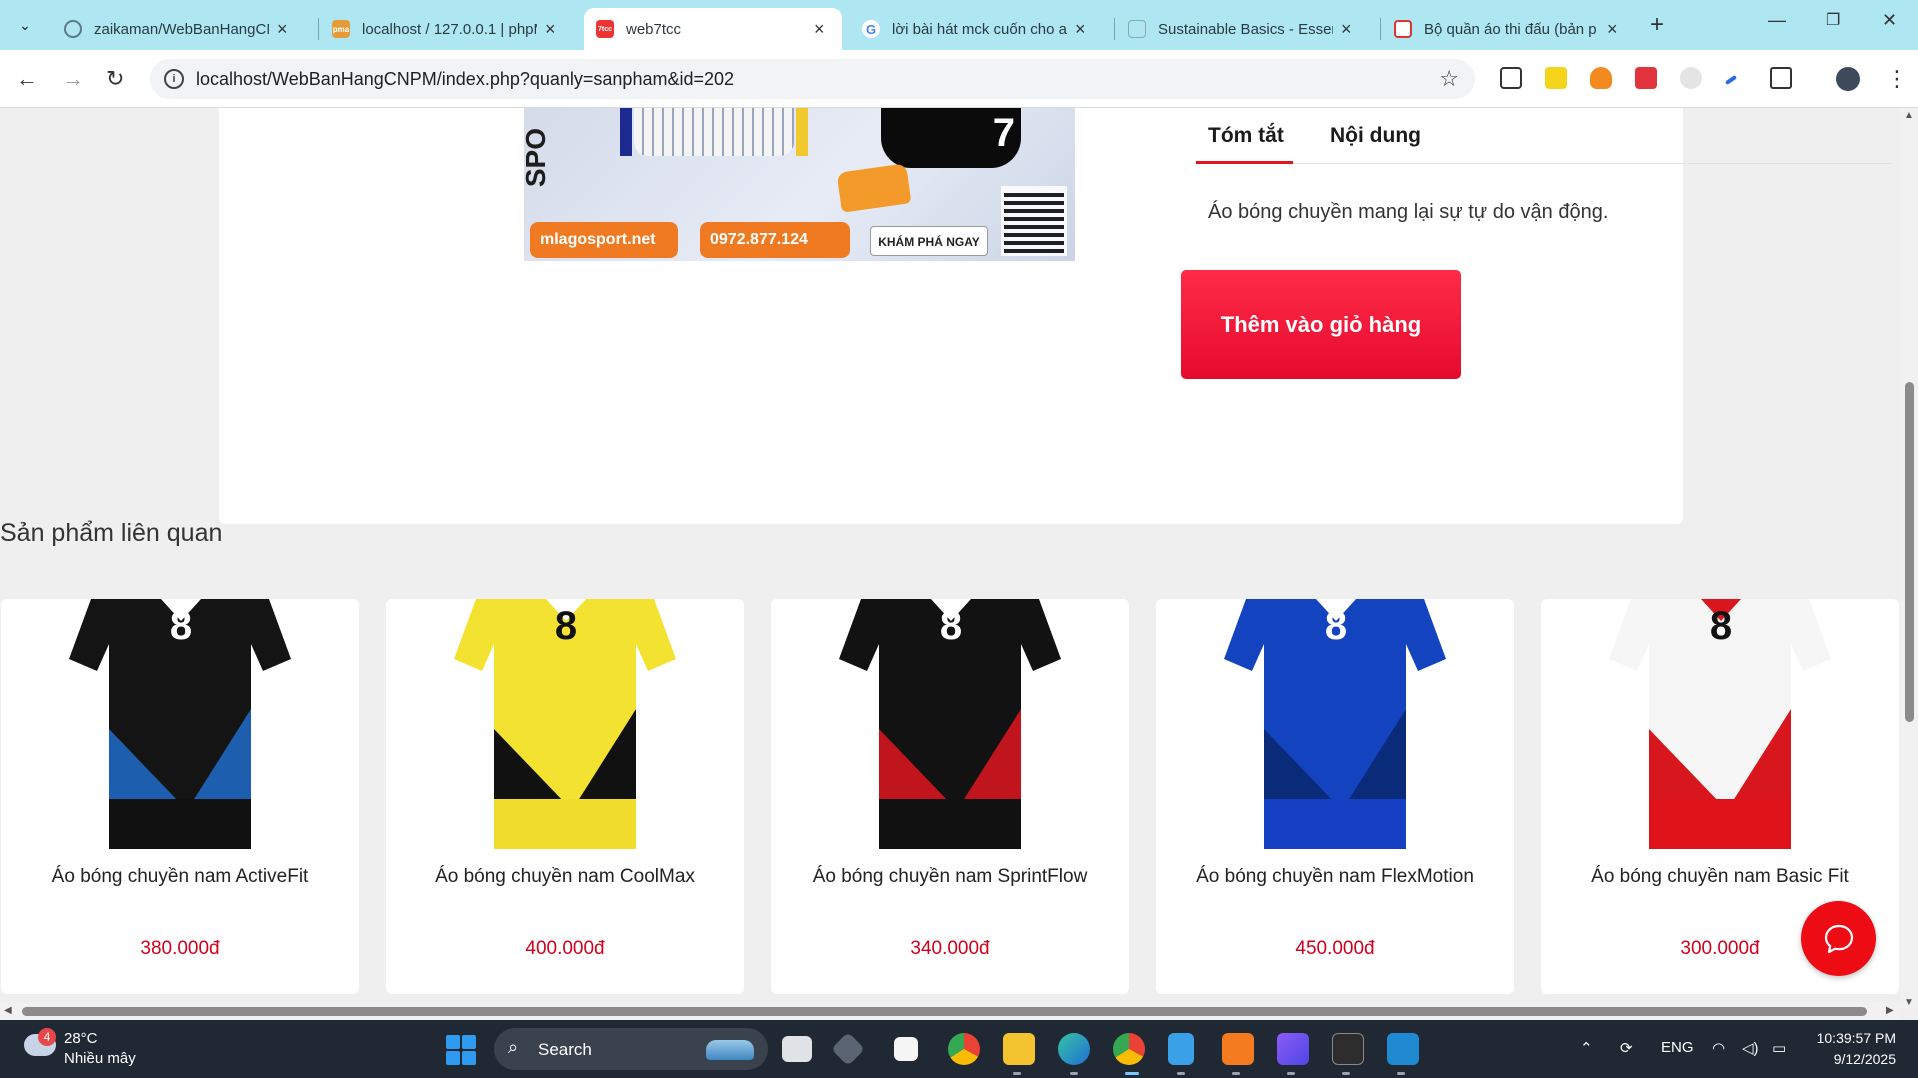 Image resolution: width=1918 pixels, height=1078 pixels. I want to click on search-icon: ⌕, so click(513, 1047).